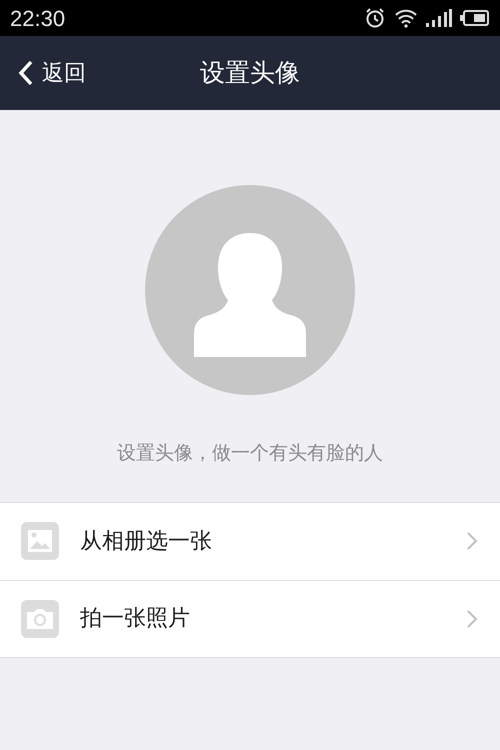 This screenshot has width=500, height=750. What do you see at coordinates (250, 453) in the screenshot?
I see `caption-text: 设置头像，做一个有头有脸的人` at bounding box center [250, 453].